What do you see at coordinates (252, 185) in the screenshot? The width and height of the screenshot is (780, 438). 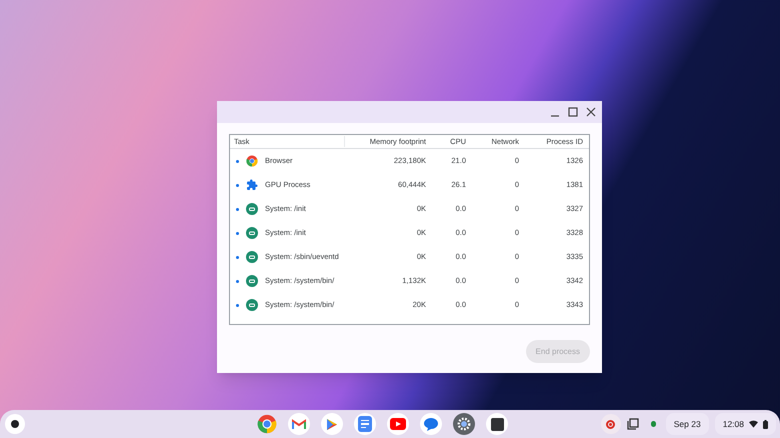 I see `puzzle-piece-icon` at bounding box center [252, 185].